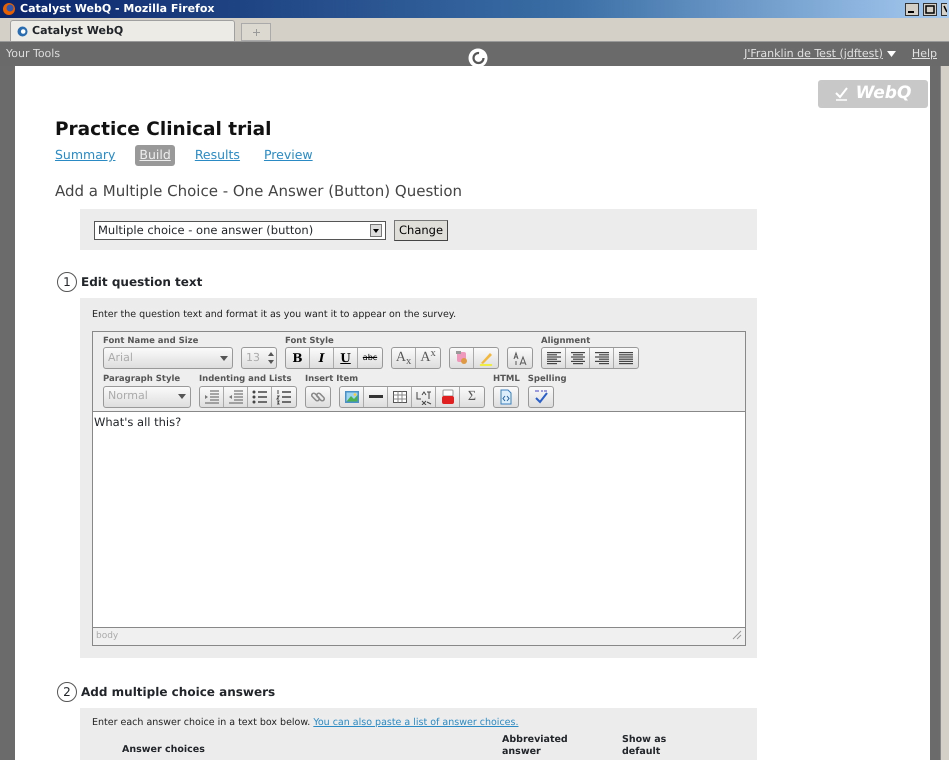 The image size is (949, 760). Describe the element at coordinates (506, 379) in the screenshot. I see `group-label: HTML` at that location.